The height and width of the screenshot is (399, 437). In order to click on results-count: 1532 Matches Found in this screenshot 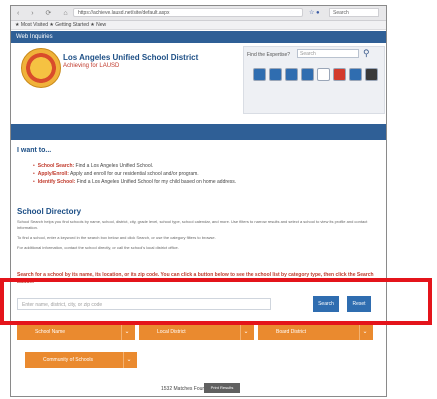, I will do `click(184, 389)`.